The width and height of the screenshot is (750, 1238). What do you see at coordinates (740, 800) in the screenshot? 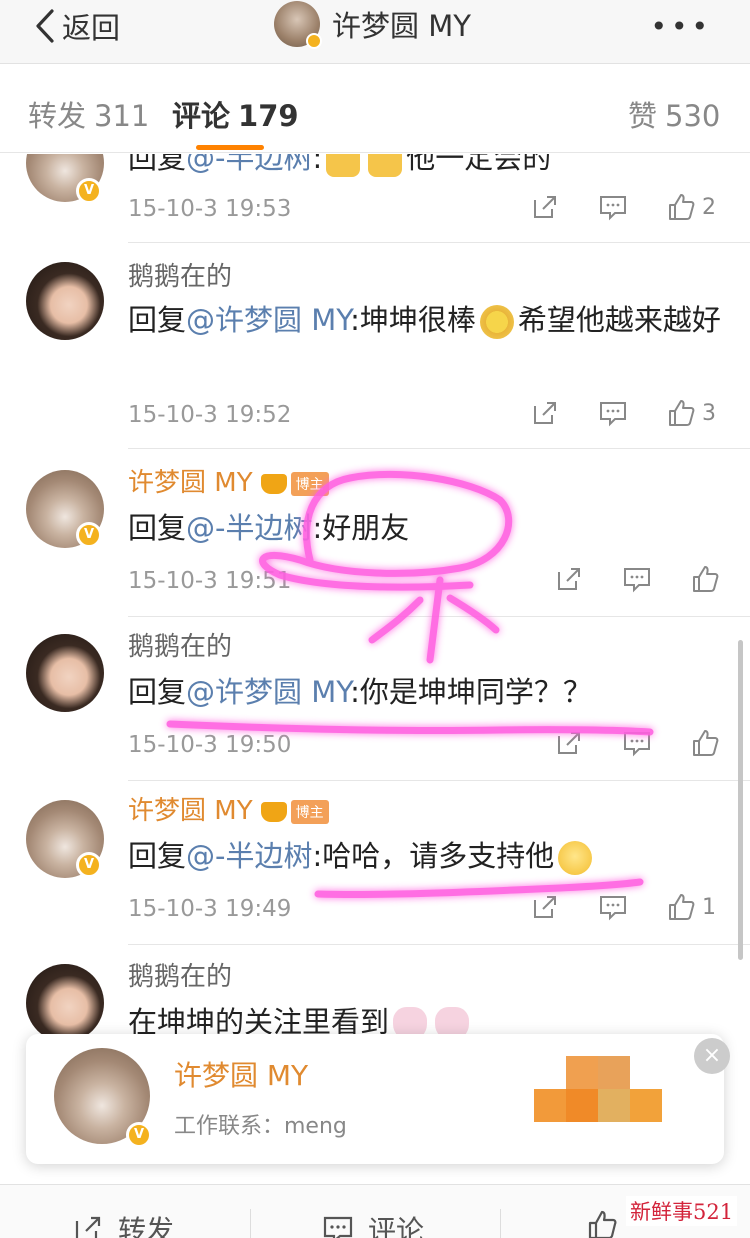
I see `scrollbar` at bounding box center [740, 800].